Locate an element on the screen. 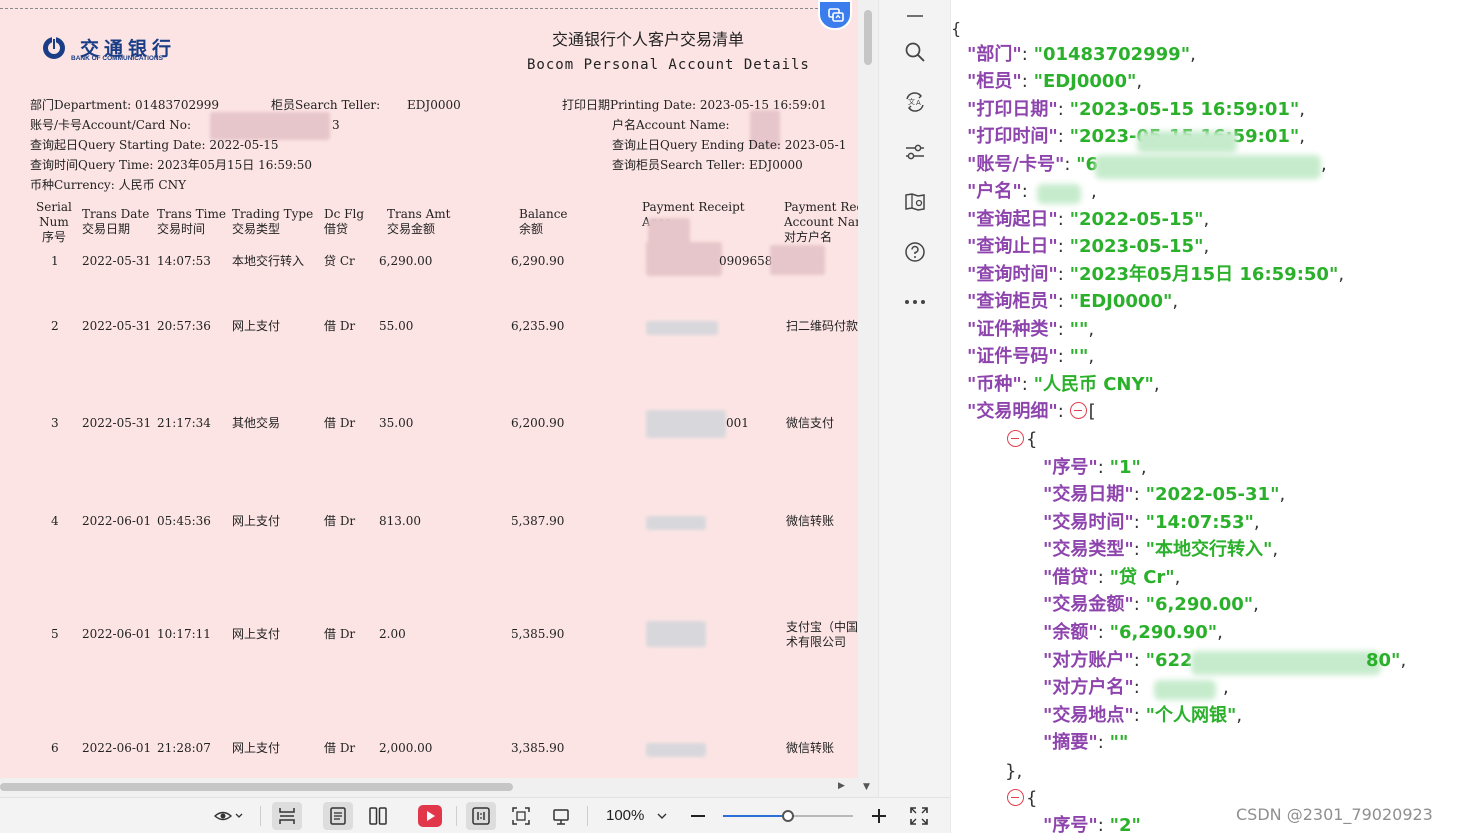  scroll-right-arrow-icon: ▶ is located at coordinates (841, 786).